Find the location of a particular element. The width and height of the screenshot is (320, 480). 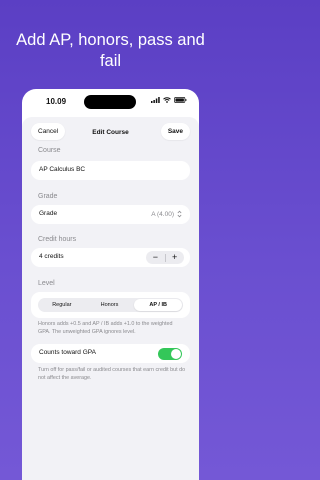

grade-section-label: Grade is located at coordinates (48, 196).